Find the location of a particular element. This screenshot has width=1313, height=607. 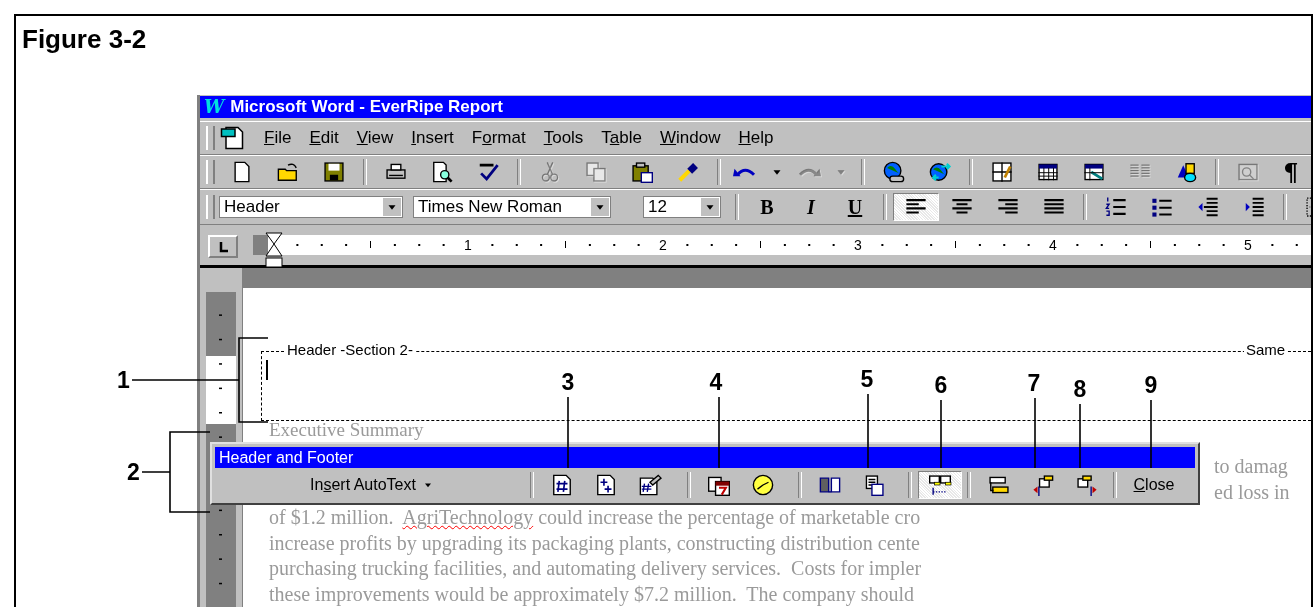

font-size-dropdown: 12 is located at coordinates (682, 207).